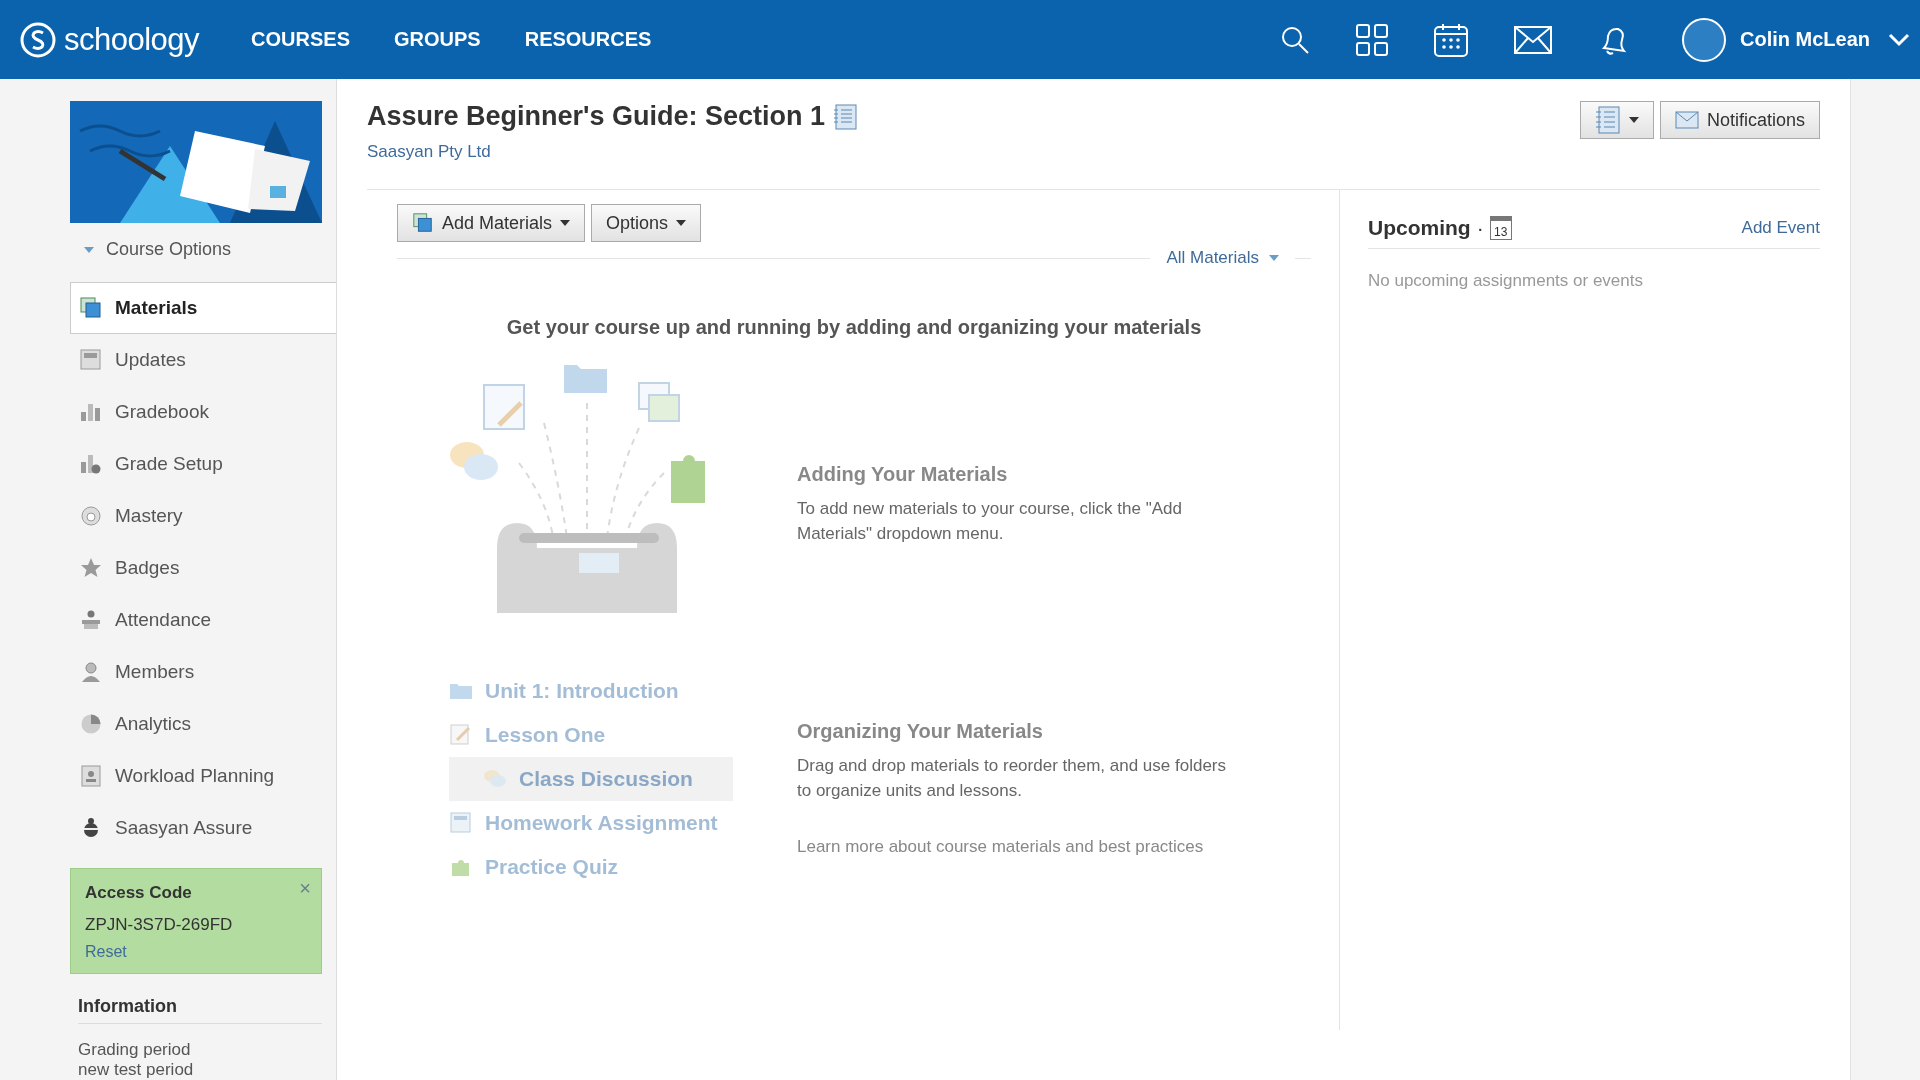 This screenshot has width=1920, height=1080. I want to click on filter-dropdown: All Materials, so click(1222, 258).